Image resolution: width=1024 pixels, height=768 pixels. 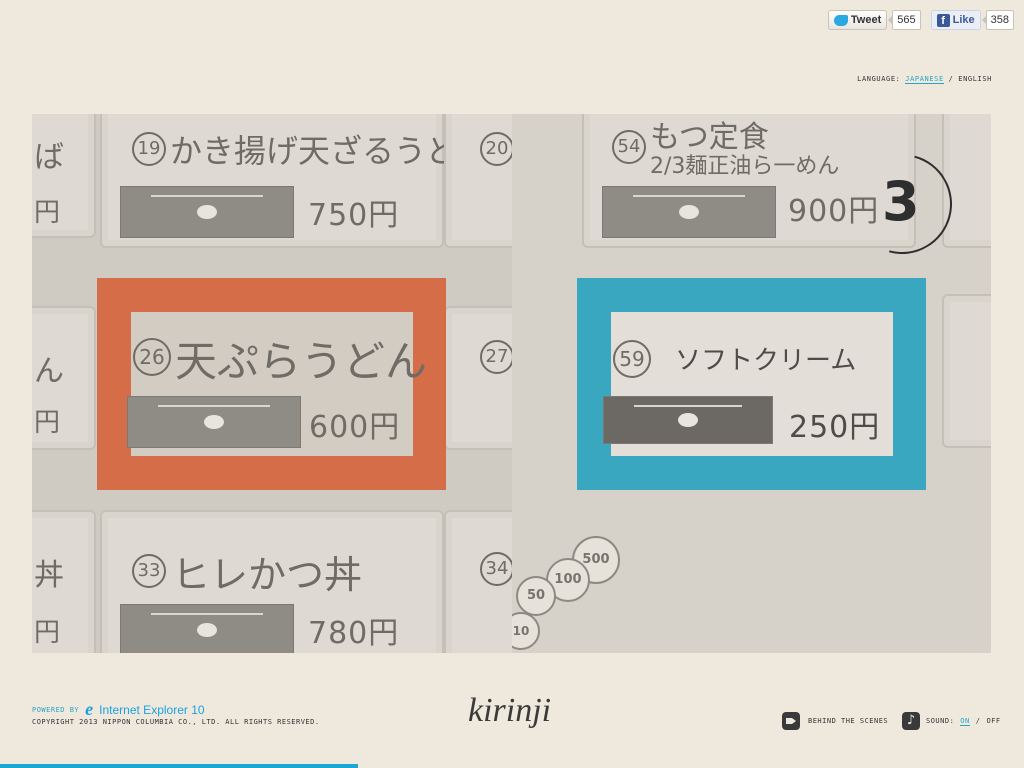 I want to click on tweet-count: 565, so click(x=904, y=20).